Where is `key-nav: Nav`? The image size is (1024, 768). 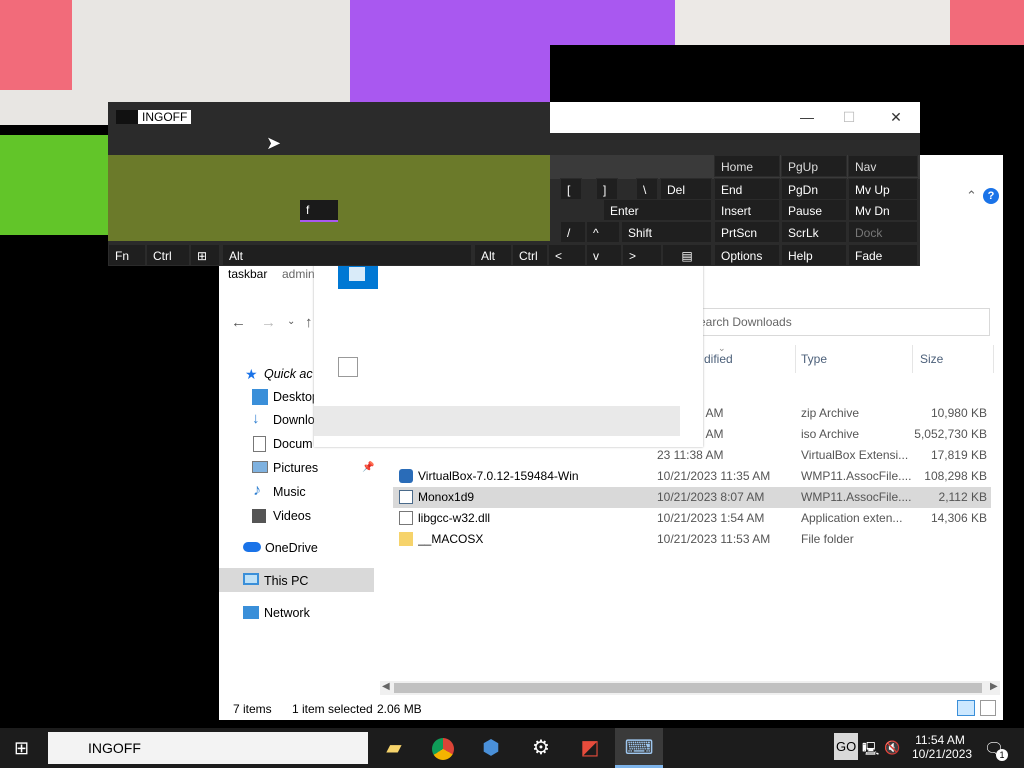
key-nav: Nav is located at coordinates (883, 166).